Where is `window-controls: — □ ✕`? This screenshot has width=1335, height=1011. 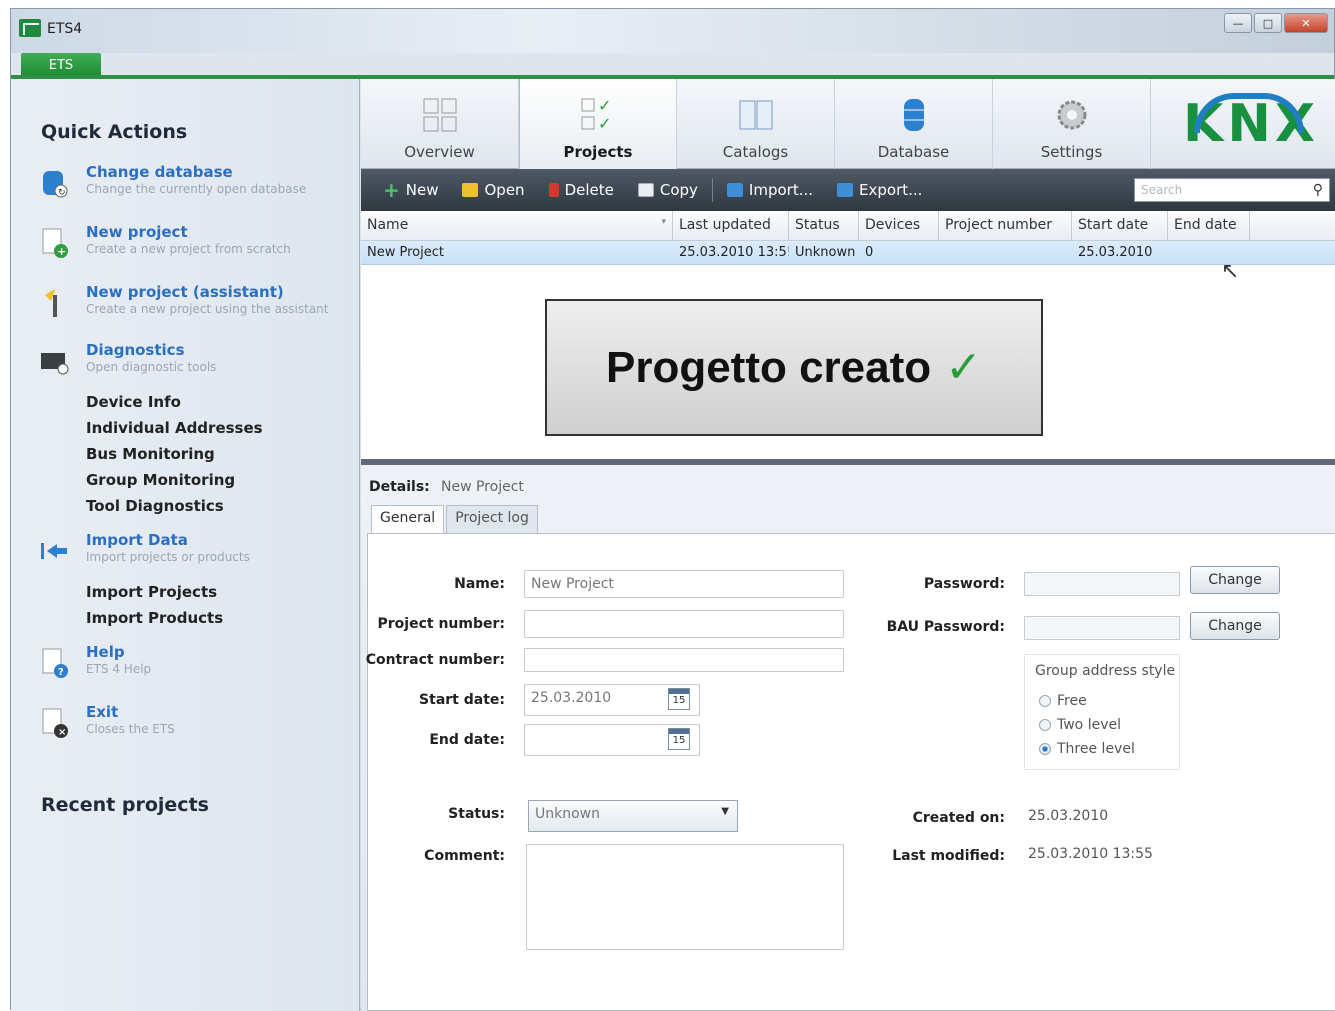
window-controls: — □ ✕ is located at coordinates (1276, 23).